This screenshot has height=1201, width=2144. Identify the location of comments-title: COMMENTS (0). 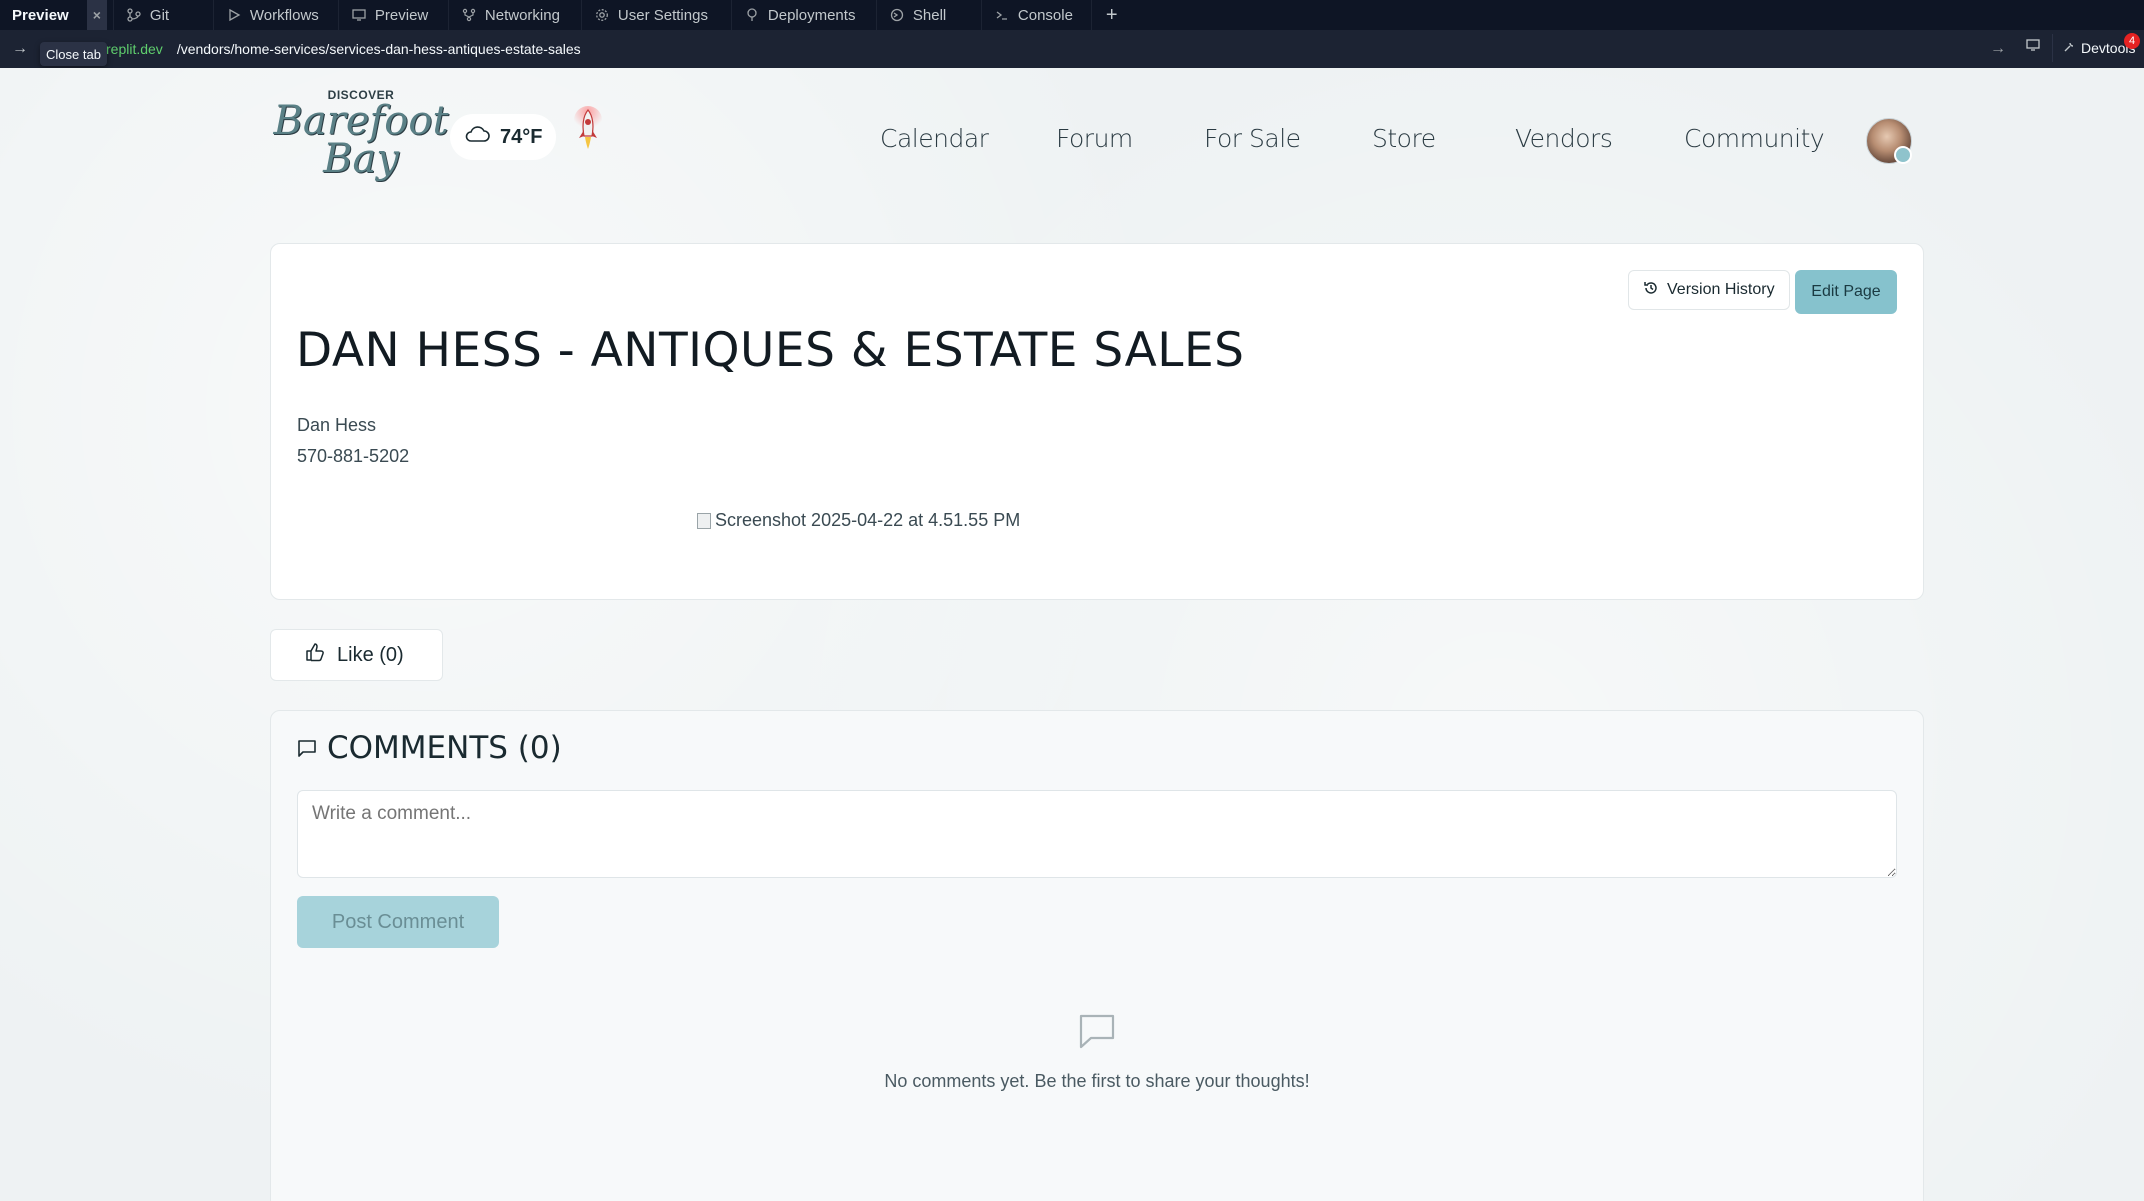
(444, 748).